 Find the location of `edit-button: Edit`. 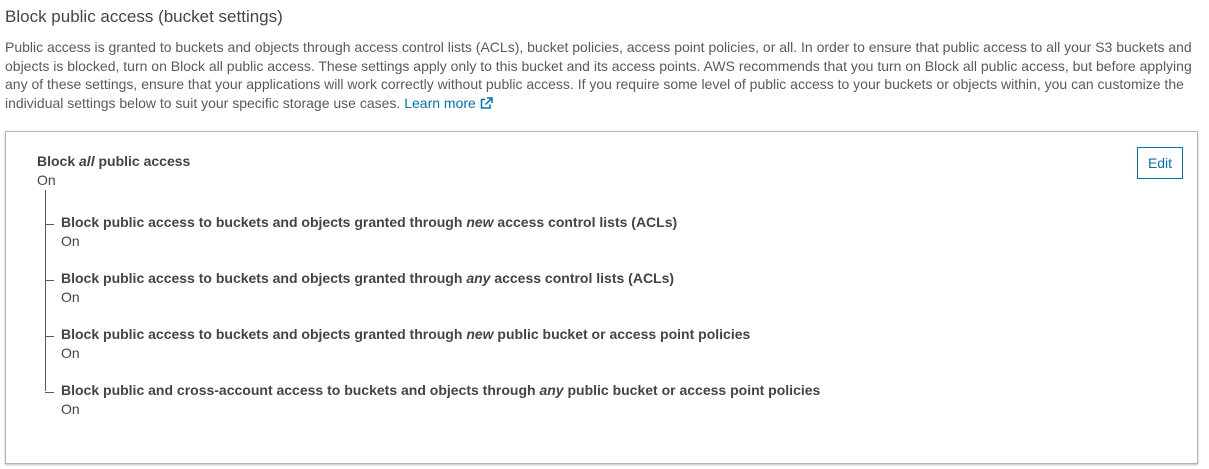

edit-button: Edit is located at coordinates (1160, 163).